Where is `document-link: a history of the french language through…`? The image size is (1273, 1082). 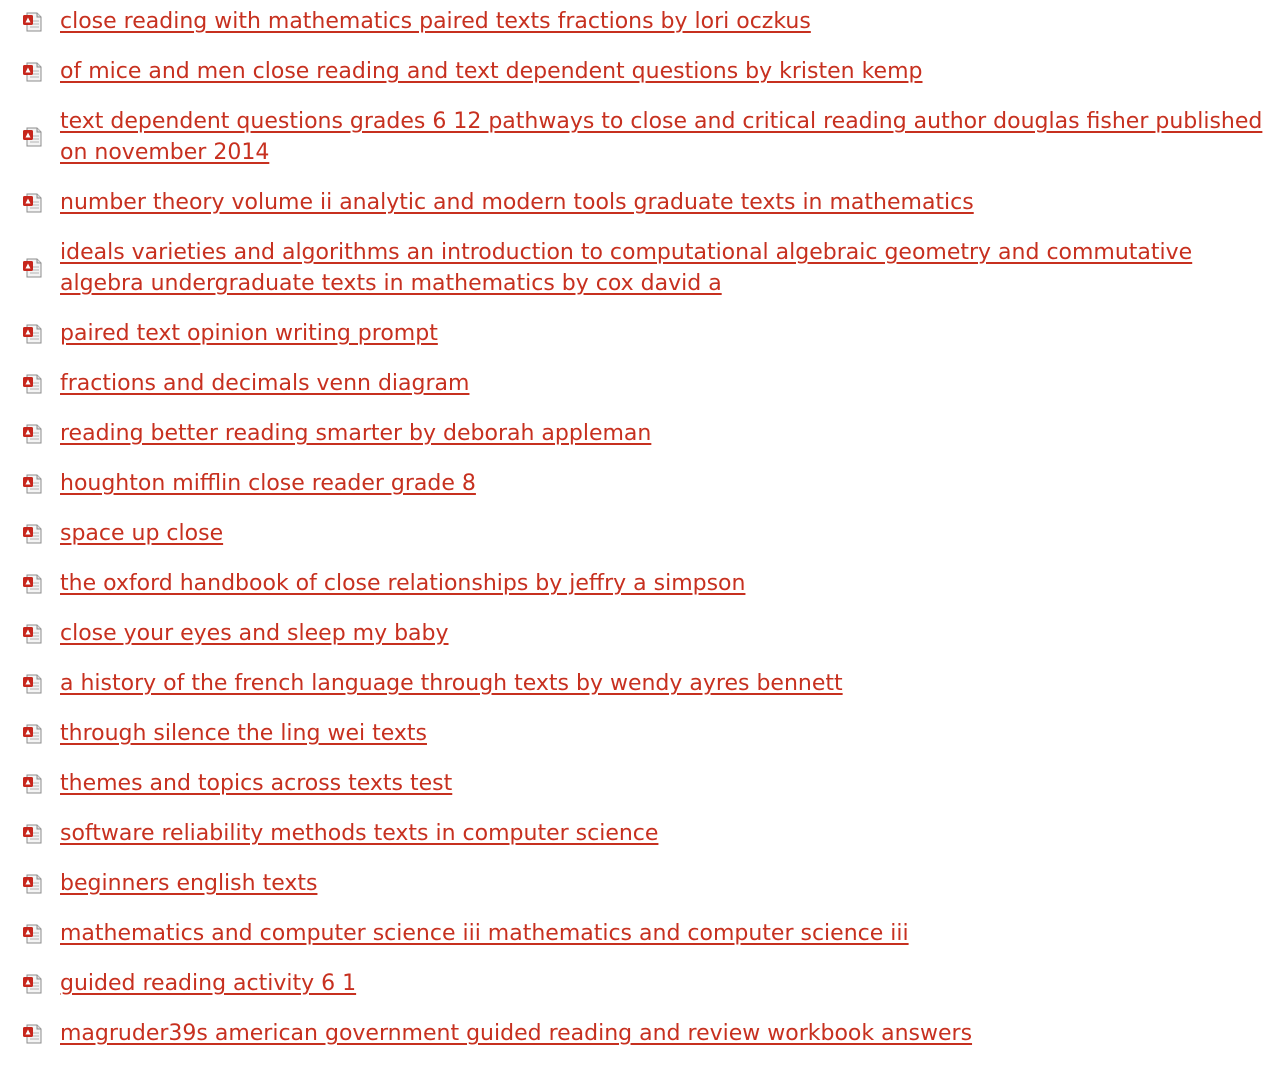 document-link: a history of the french language through… is located at coordinates (451, 683).